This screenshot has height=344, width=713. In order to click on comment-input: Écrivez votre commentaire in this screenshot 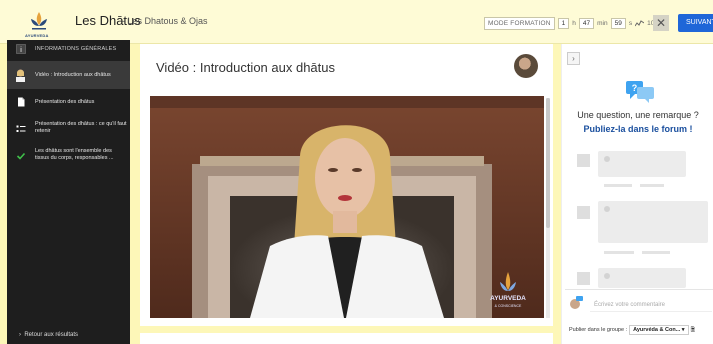, I will do `click(651, 305)`.